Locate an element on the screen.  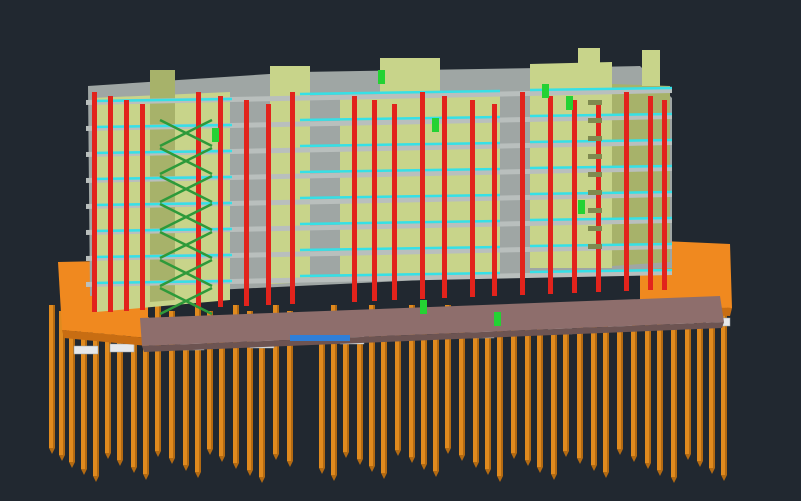
core-left is located at coordinates (162, 186).